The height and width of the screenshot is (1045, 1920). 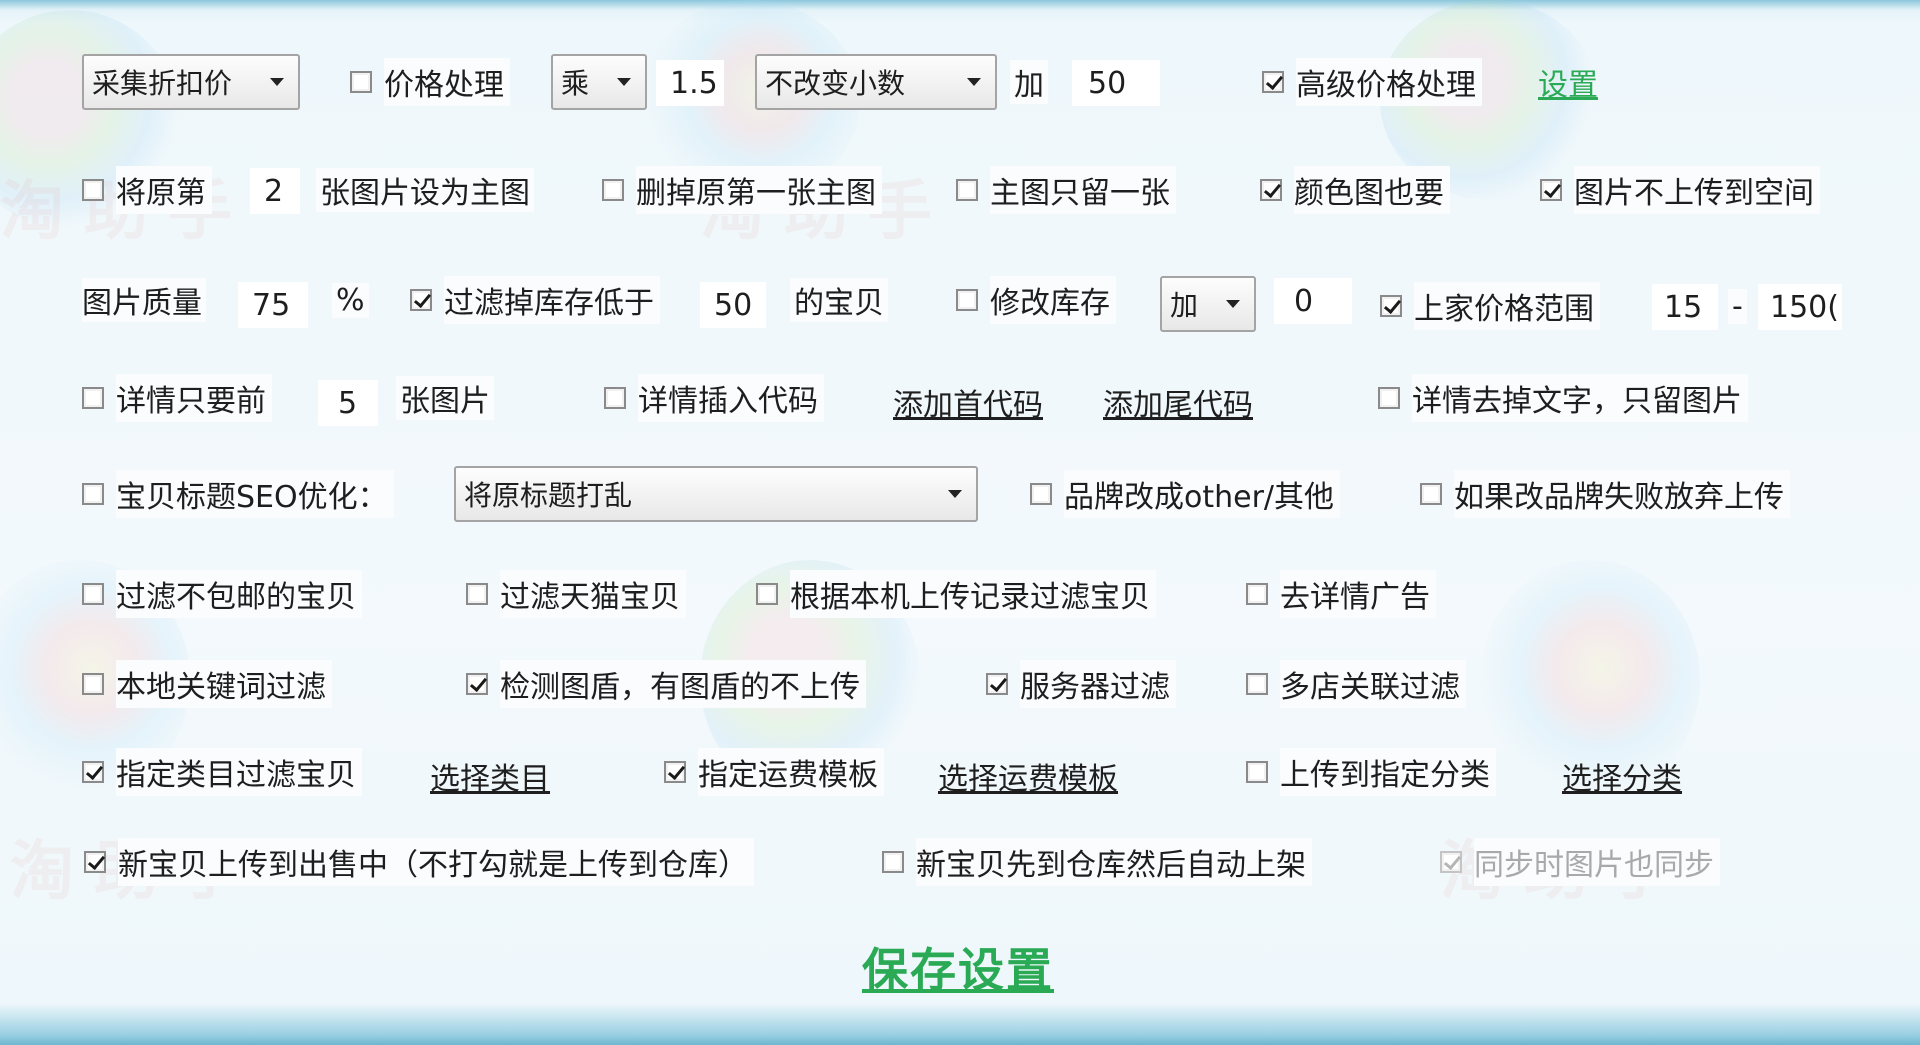 I want to click on shield-option: 检测图盾，有图盾的不上传, so click(x=666, y=684).